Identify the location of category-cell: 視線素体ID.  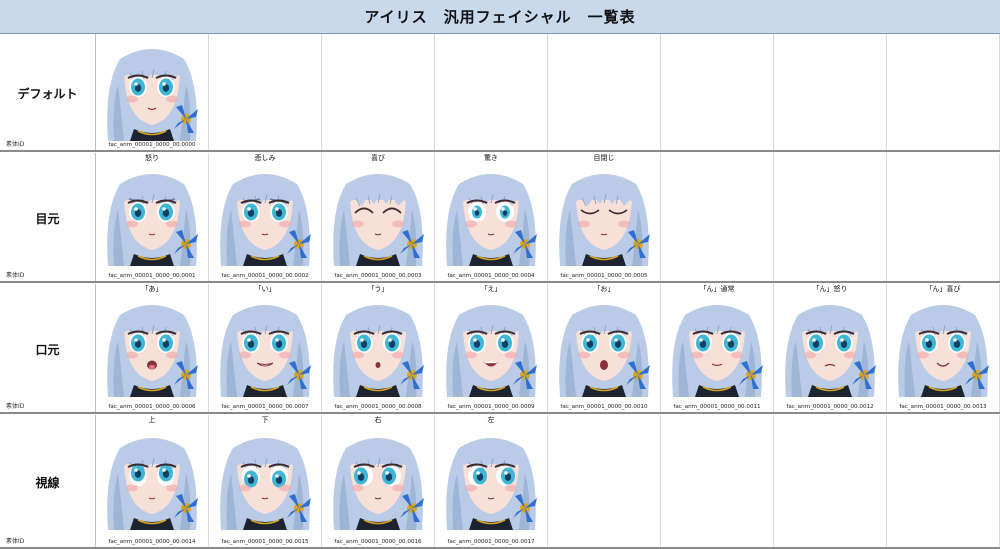
(48, 481).